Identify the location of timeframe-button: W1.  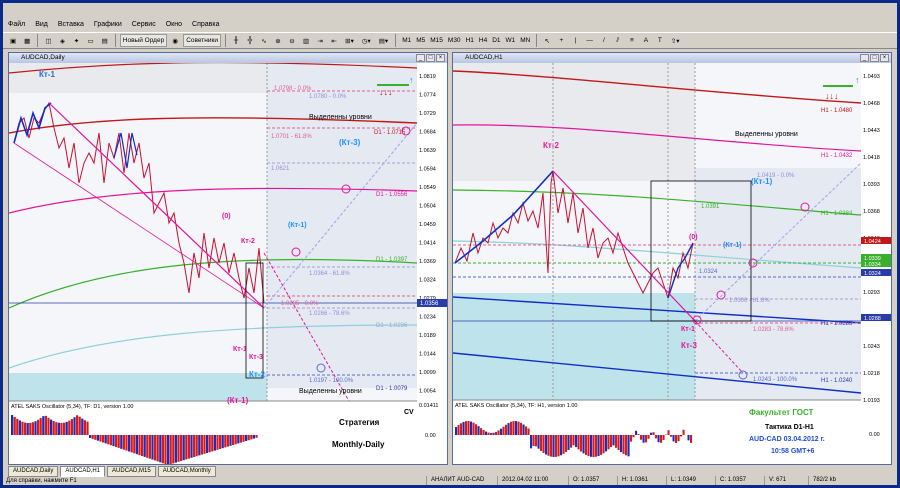
(511, 40).